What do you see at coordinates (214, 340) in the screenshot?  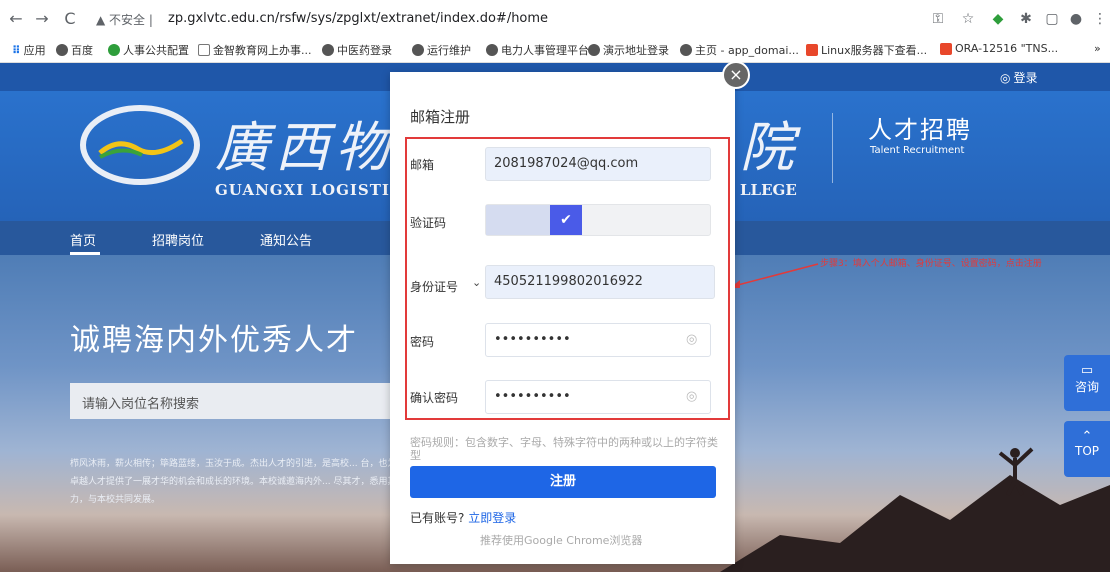 I see `hero-title: 诚聘海内外优秀人才` at bounding box center [214, 340].